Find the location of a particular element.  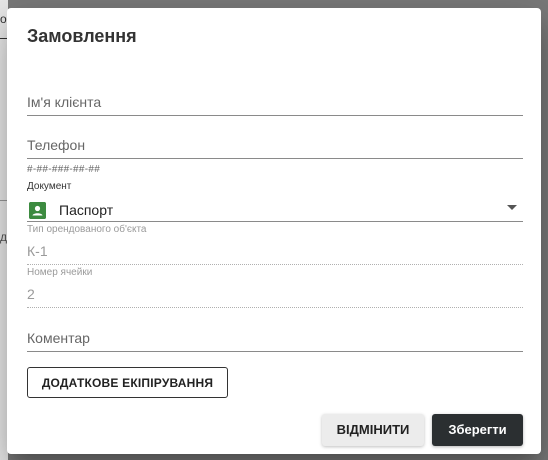

comment-field: Коментар is located at coordinates (275, 341).